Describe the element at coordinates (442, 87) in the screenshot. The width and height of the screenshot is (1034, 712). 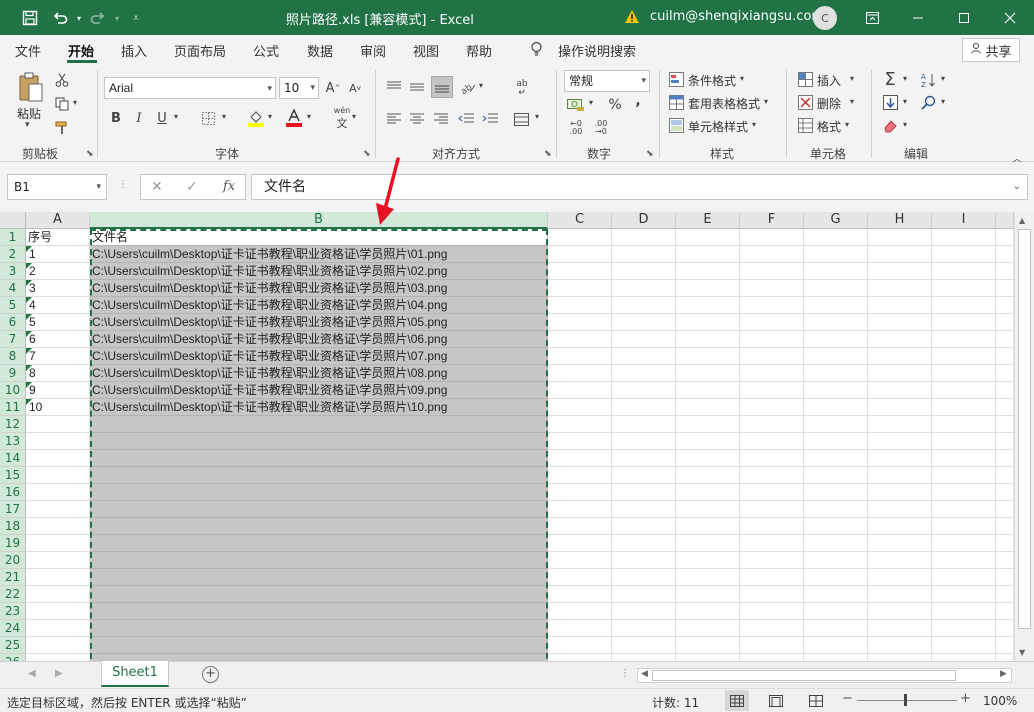
I see `align-bottom-icon` at that location.